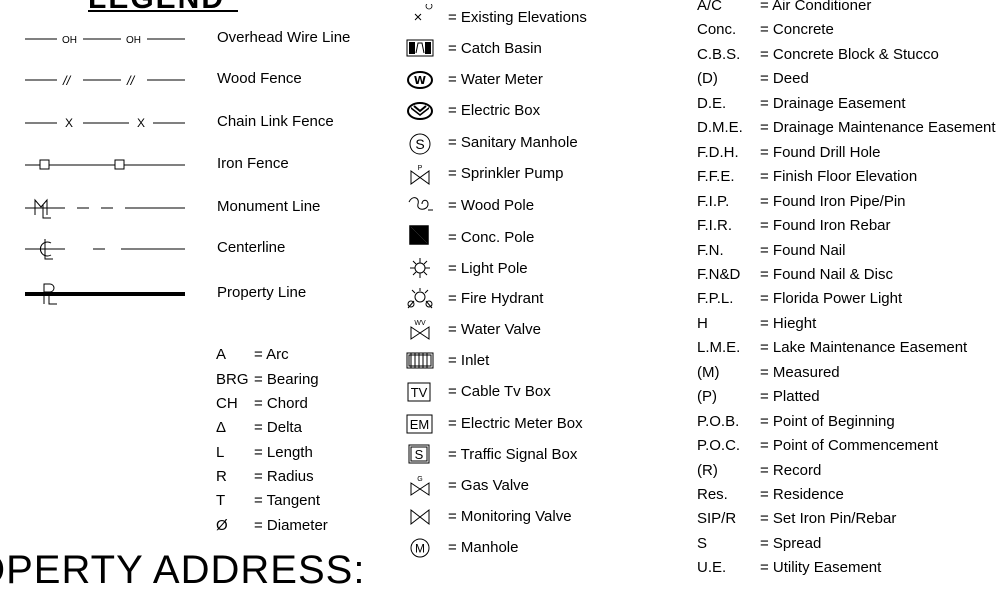 Image resolution: width=997 pixels, height=593 pixels. What do you see at coordinates (513, 142) in the screenshot?
I see `sanitary-manhole-label: = Sanitary Manhole` at bounding box center [513, 142].